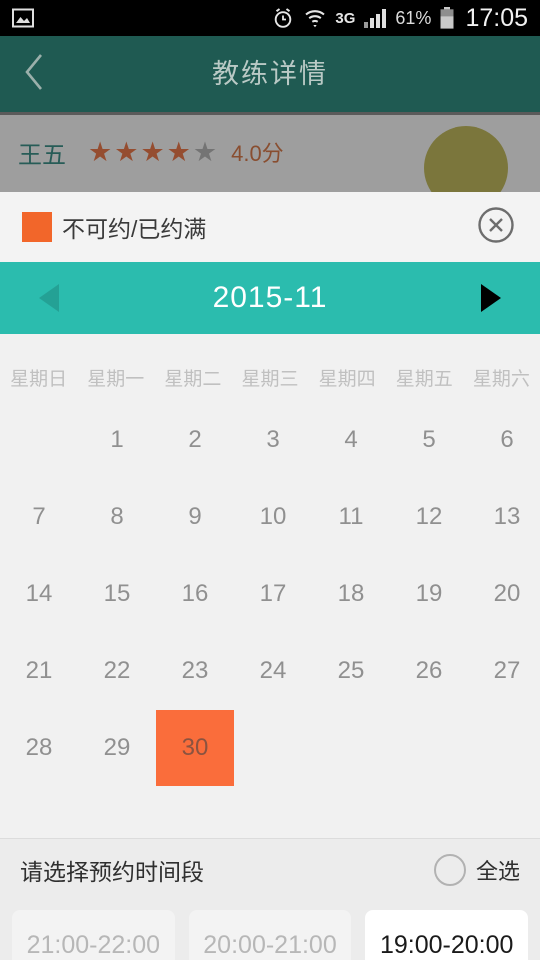  What do you see at coordinates (496, 17) in the screenshot?
I see `status-bar-clock: 17:05` at bounding box center [496, 17].